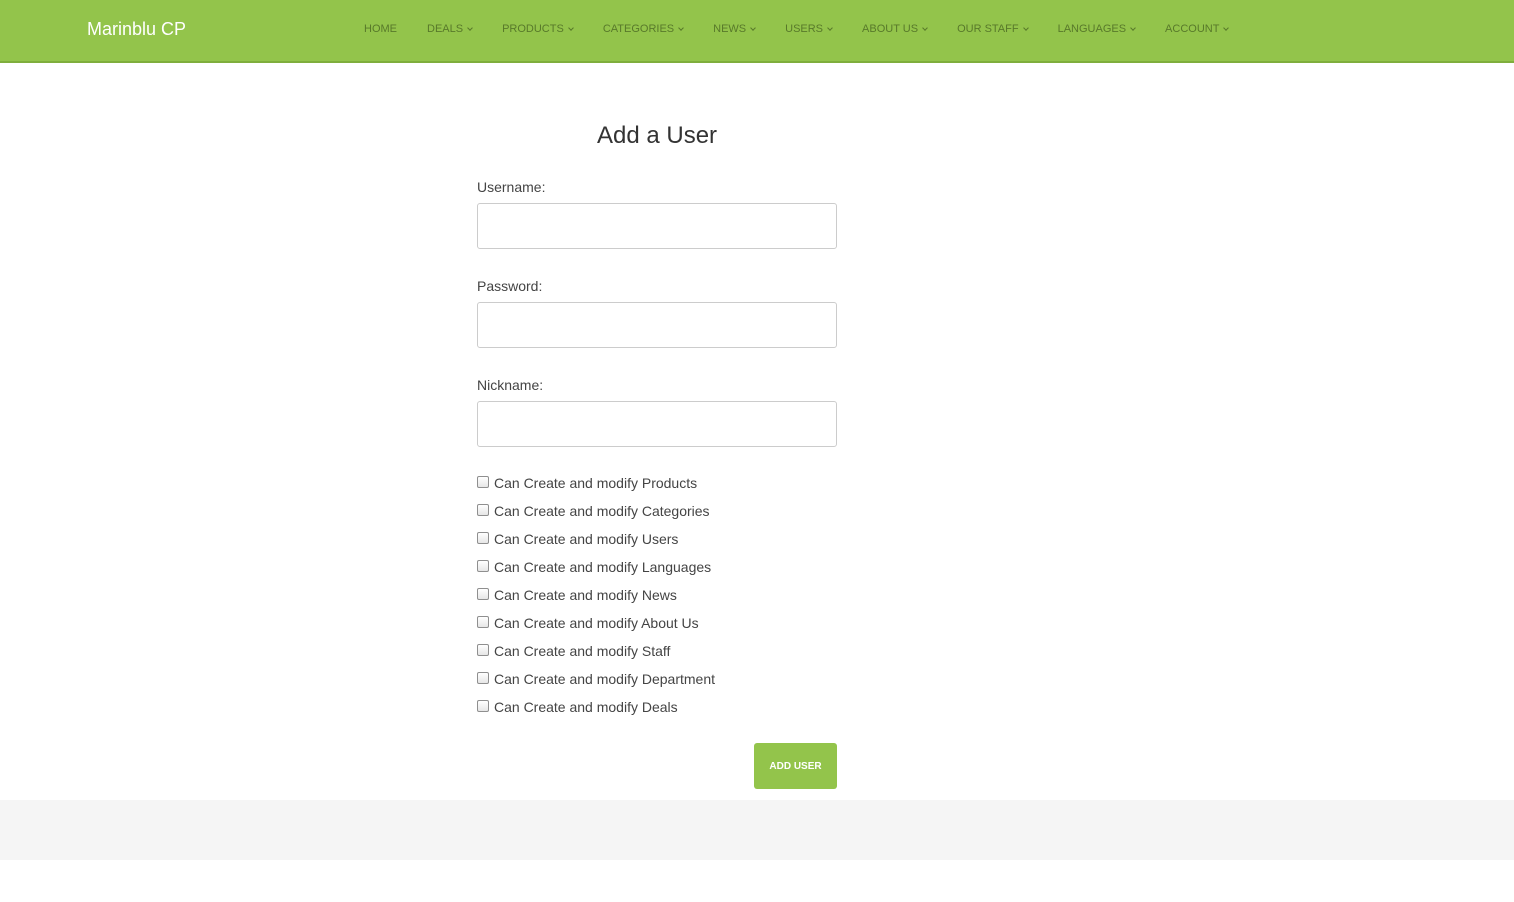 The image size is (1514, 902). What do you see at coordinates (657, 325) in the screenshot?
I see `password-input` at bounding box center [657, 325].